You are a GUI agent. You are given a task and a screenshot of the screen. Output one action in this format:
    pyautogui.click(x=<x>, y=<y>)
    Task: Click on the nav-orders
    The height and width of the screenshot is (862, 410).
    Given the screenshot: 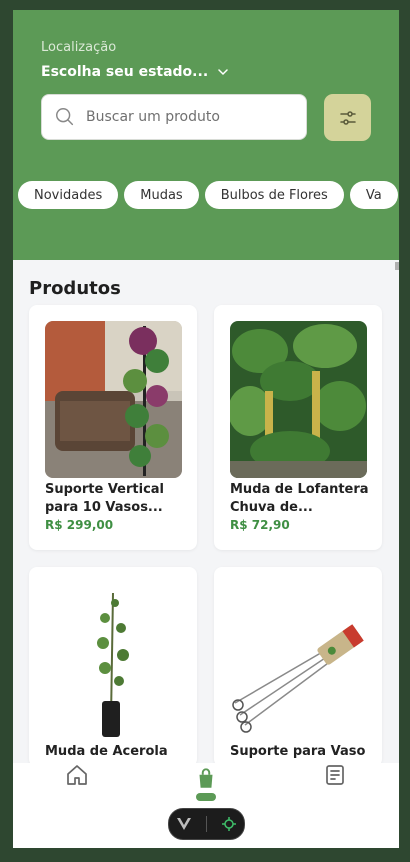 What is the action you would take?
    pyautogui.click(x=335, y=775)
    